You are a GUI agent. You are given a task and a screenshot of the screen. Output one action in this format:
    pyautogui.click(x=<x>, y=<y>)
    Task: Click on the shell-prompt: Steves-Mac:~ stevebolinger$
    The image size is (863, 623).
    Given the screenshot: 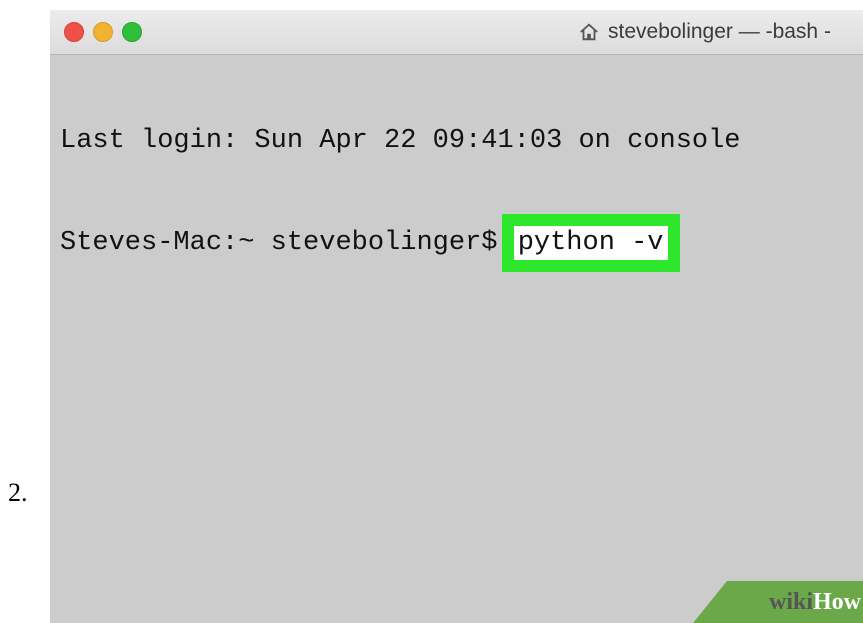 What is the action you would take?
    pyautogui.click(x=287, y=243)
    